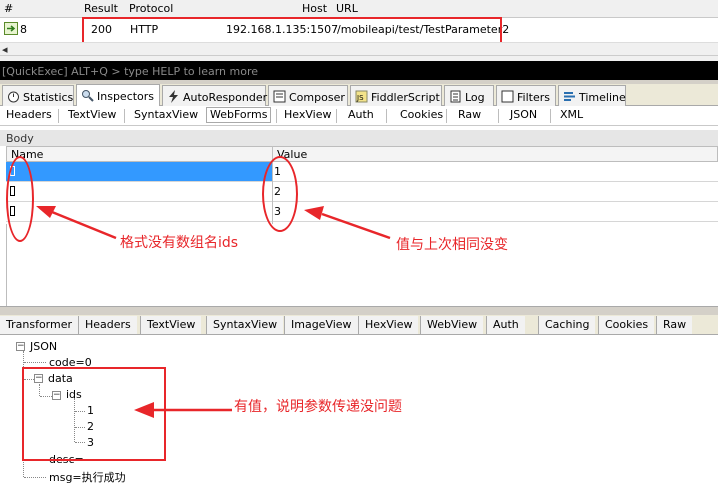 This screenshot has height=500, width=718. Describe the element at coordinates (179, 243) in the screenshot. I see `annotation-no-array-name: 格式没有数组名ids` at that location.